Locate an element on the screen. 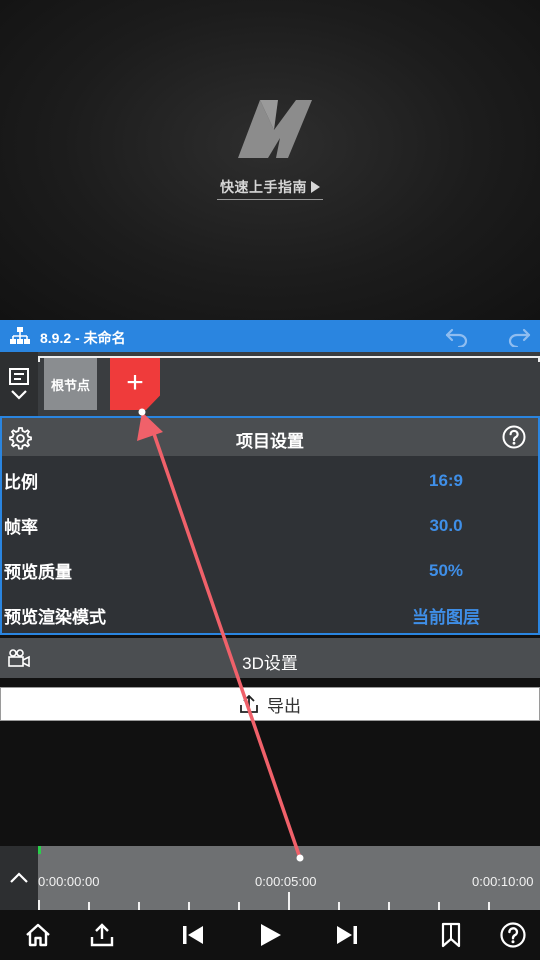  timeline-toggle is located at coordinates (19, 878).